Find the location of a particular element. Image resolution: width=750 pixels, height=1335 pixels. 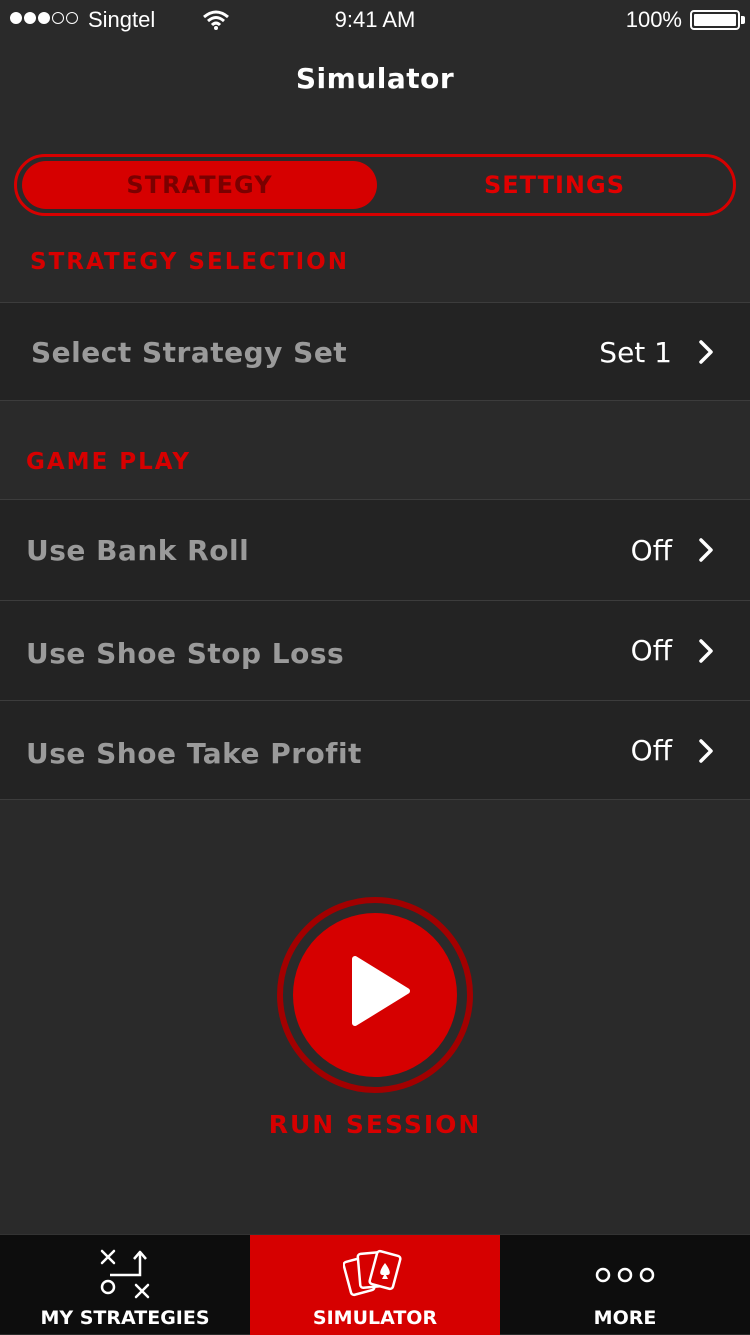

use-bank-roll-row: Use Bank Roll Off is located at coordinates (375, 549).